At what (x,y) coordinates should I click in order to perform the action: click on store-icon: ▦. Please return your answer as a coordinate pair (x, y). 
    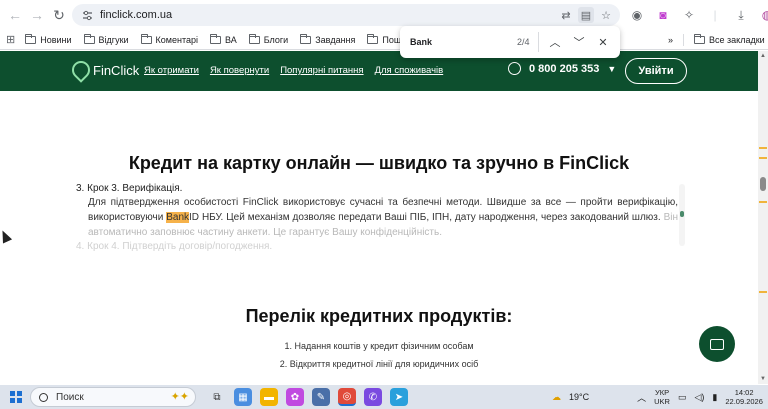
    Looking at the image, I should click on (243, 397).